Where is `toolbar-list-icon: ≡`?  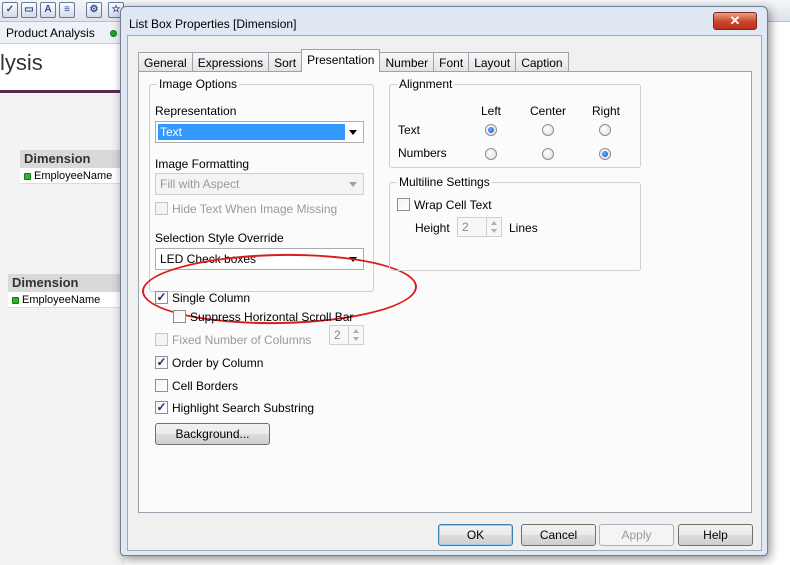 toolbar-list-icon: ≡ is located at coordinates (67, 10).